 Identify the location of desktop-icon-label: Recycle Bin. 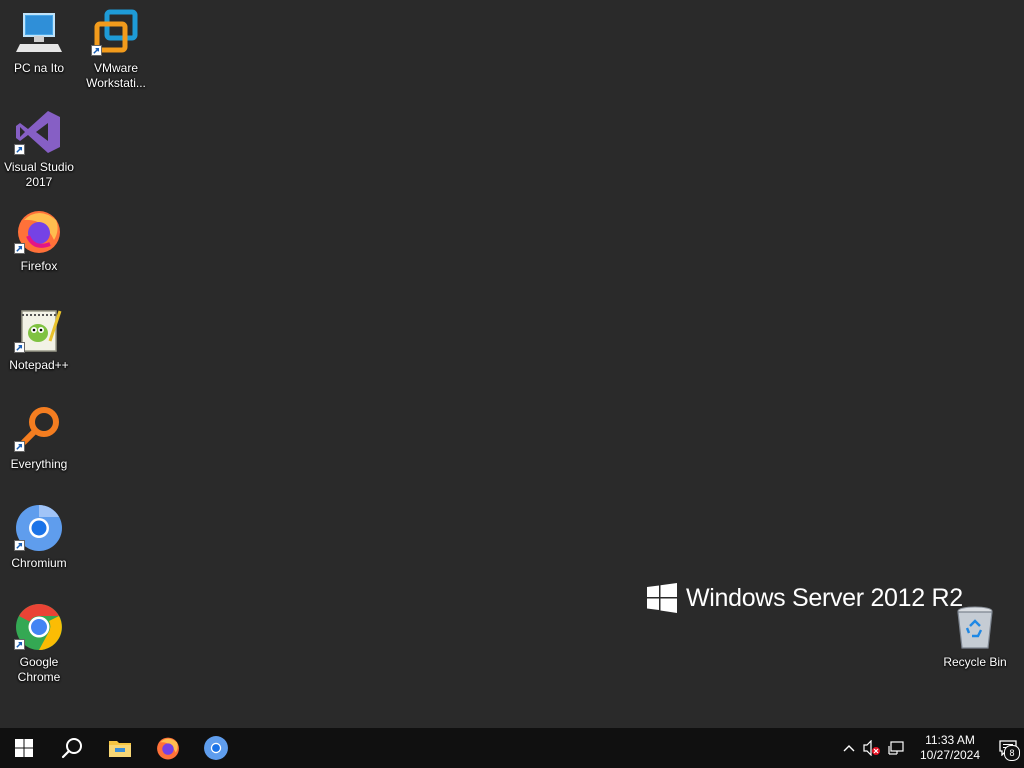
(975, 662).